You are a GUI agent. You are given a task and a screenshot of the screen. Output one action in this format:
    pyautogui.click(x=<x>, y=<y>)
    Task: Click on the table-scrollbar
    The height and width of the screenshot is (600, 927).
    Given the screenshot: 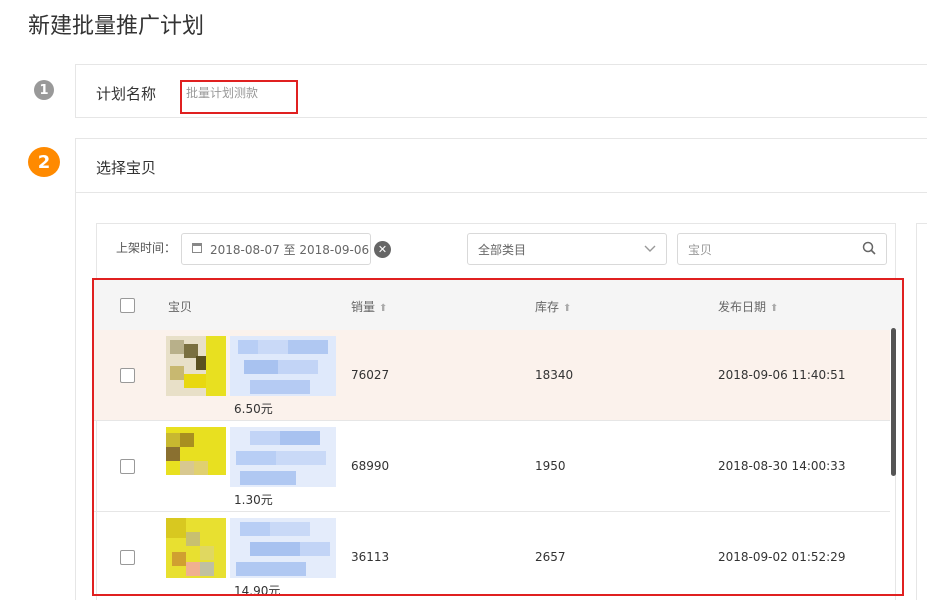 What is the action you would take?
    pyautogui.click(x=893, y=402)
    